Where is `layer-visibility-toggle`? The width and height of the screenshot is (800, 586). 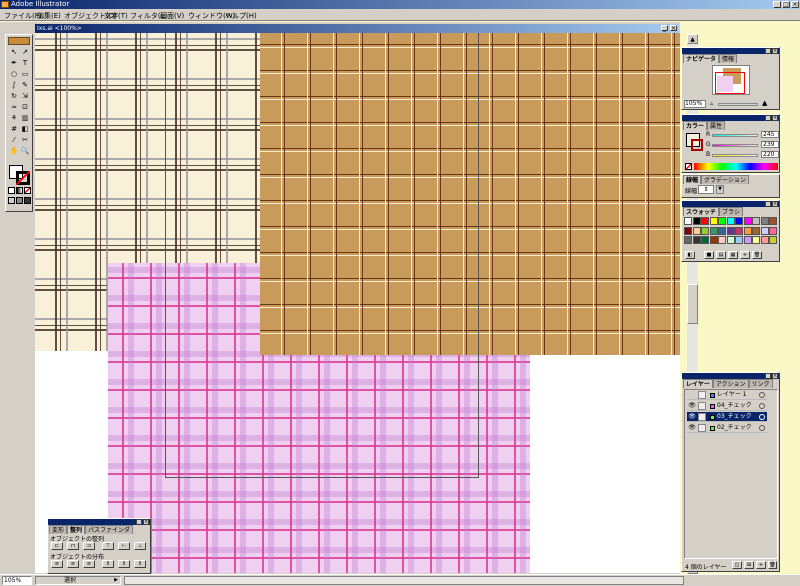
layer-visibility-toggle is located at coordinates (692, 395).